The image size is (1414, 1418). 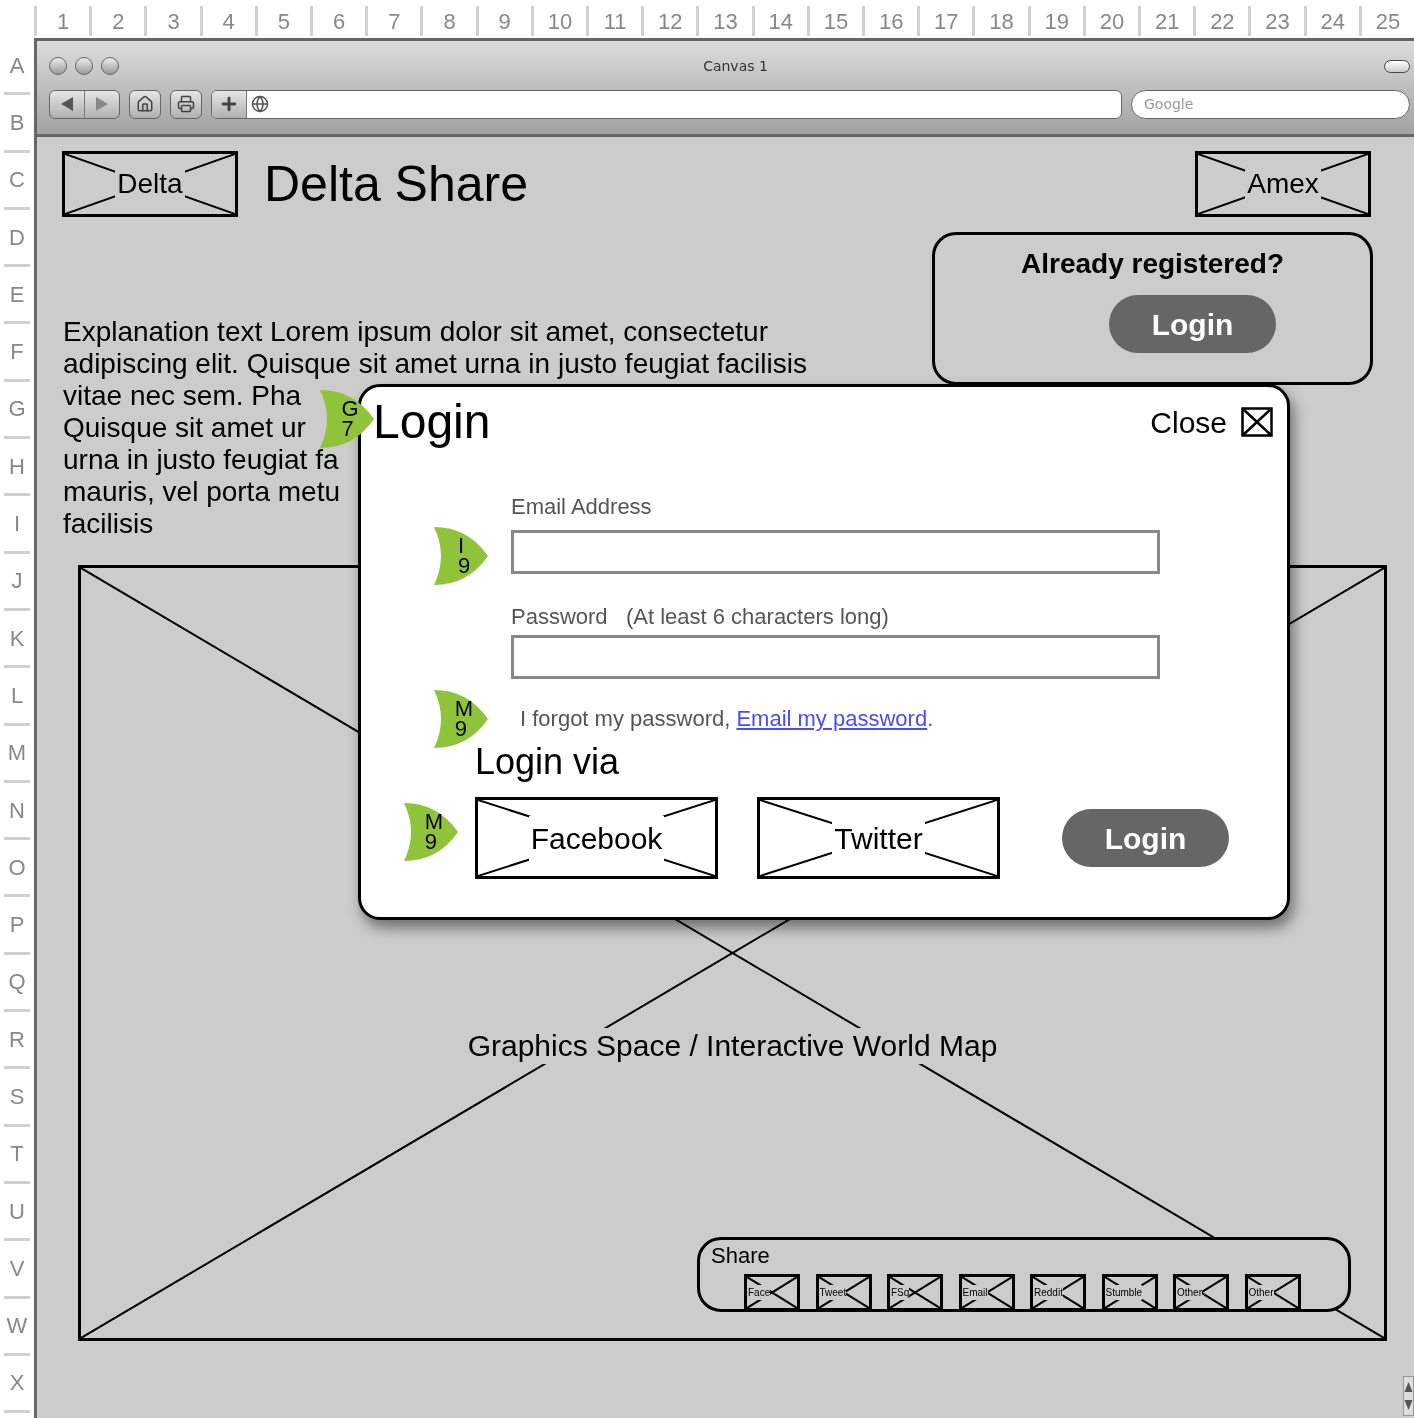 What do you see at coordinates (725, 21) in the screenshot?
I see `ruler-number: 13` at bounding box center [725, 21].